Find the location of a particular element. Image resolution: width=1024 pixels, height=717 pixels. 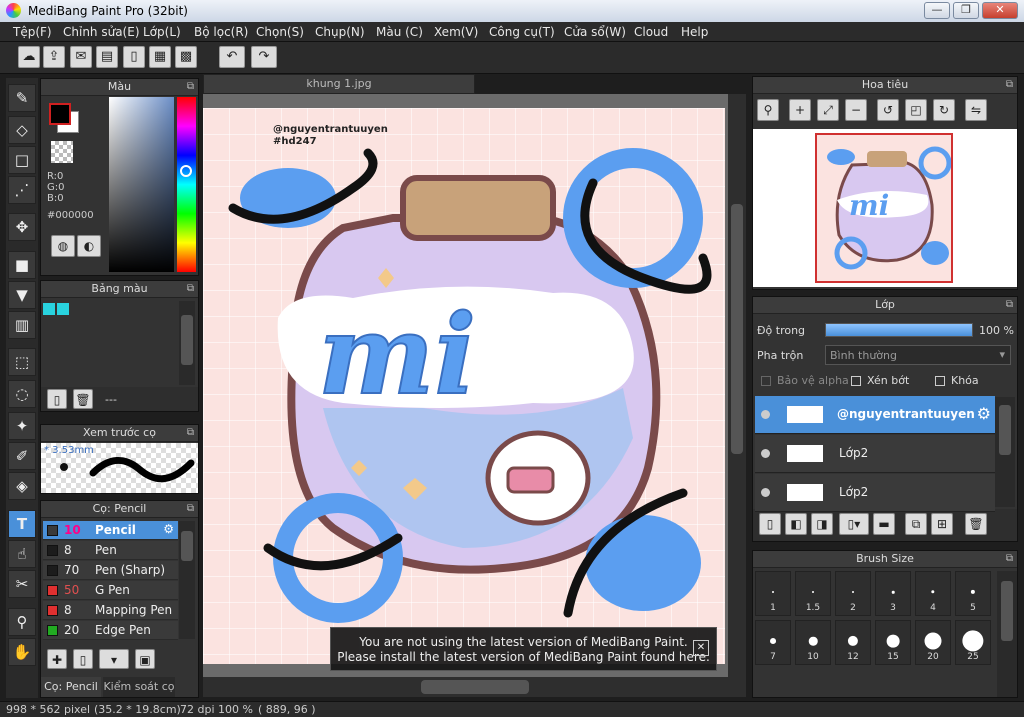

brush-item-mapping-pen: 8 Mapping Pen is located at coordinates (110, 610).